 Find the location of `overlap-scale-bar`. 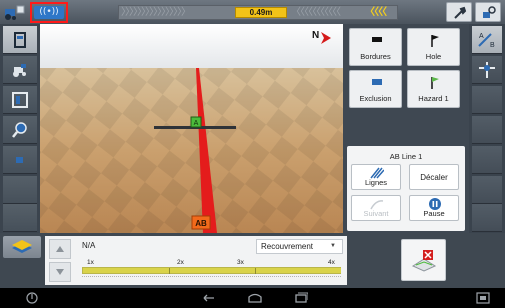

overlap-scale-bar is located at coordinates (211, 270).